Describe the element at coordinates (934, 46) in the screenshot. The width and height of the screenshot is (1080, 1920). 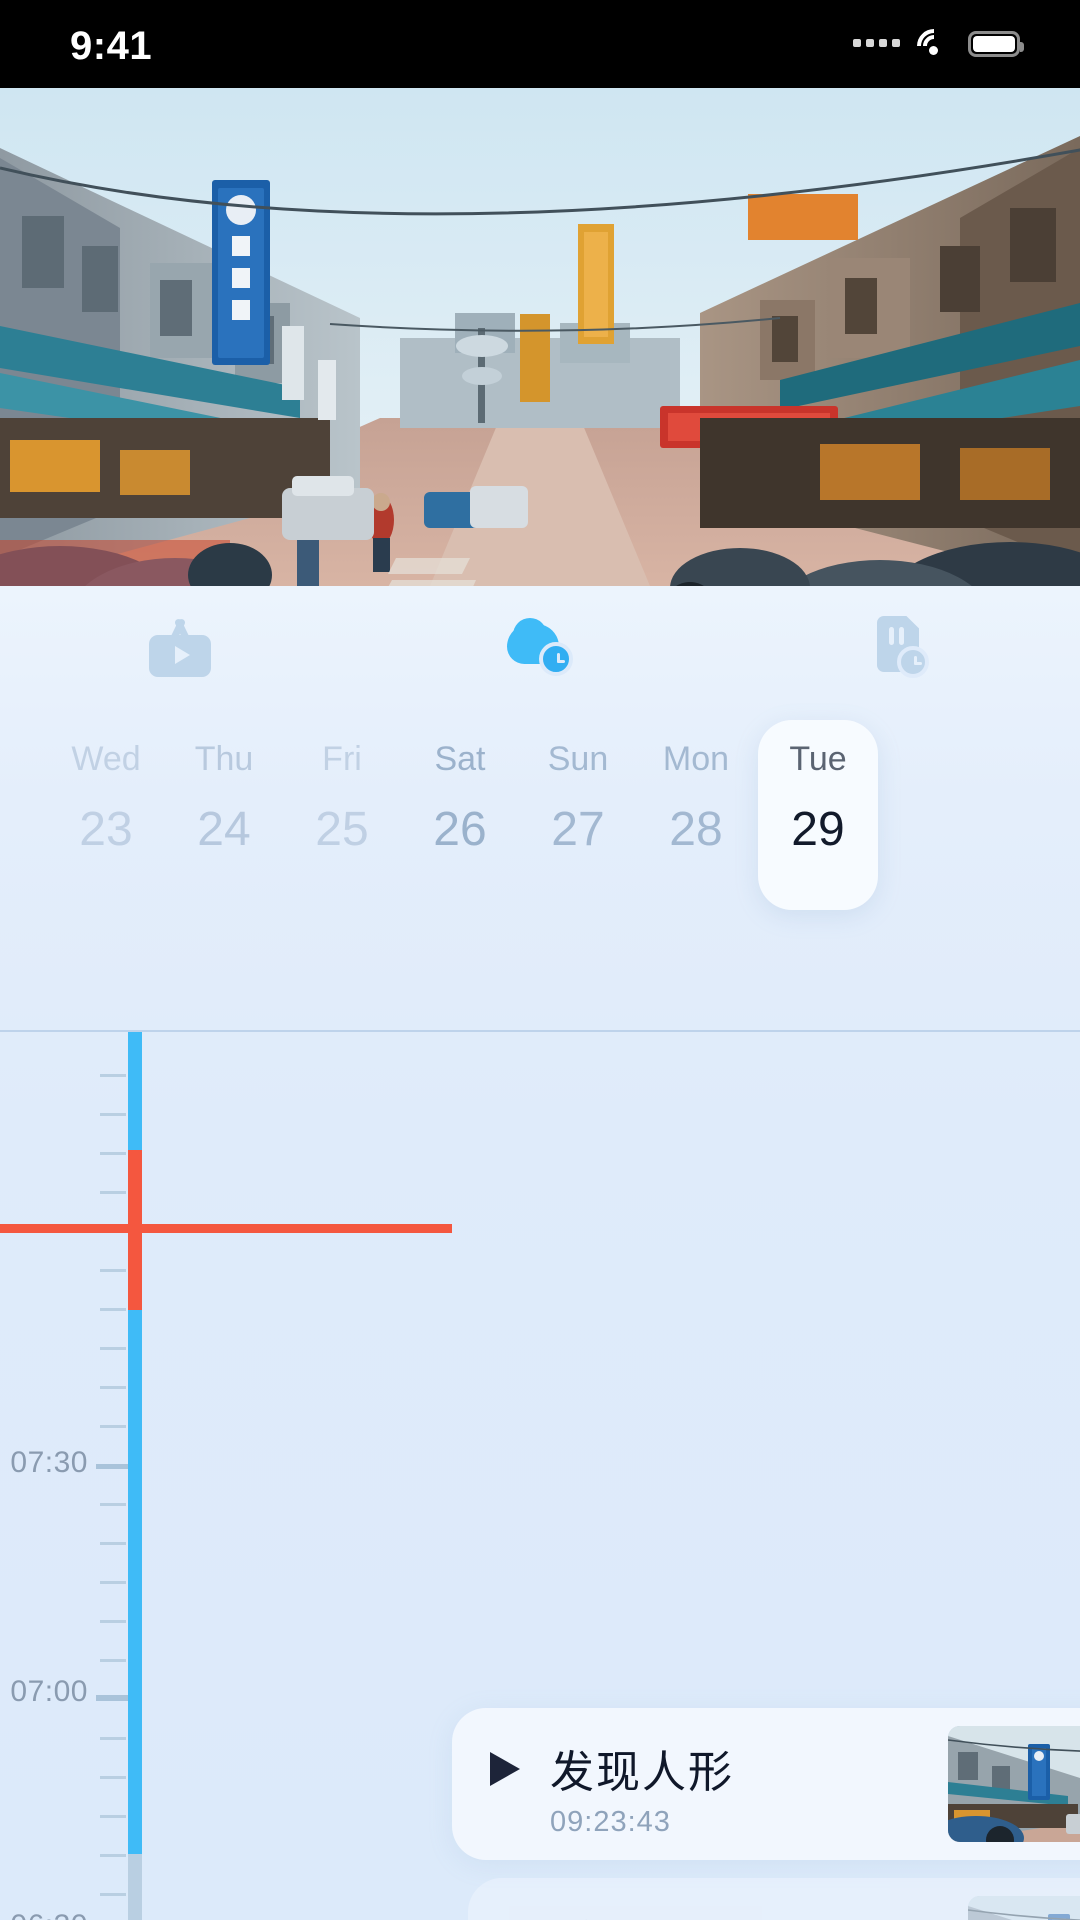
I see `wifi-icon` at that location.